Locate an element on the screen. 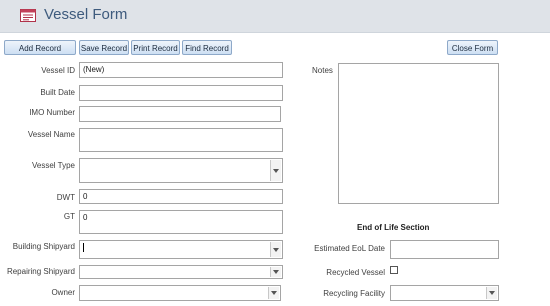  notes-label: Notes is located at coordinates (322, 70).